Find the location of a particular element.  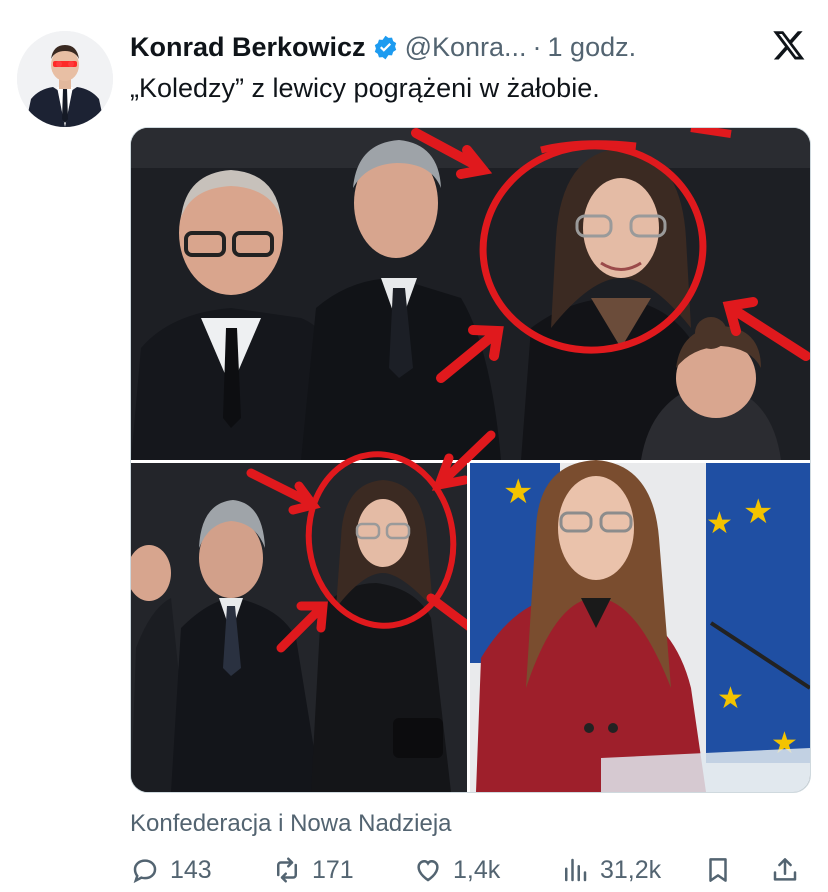

share-icon is located at coordinates (785, 869).